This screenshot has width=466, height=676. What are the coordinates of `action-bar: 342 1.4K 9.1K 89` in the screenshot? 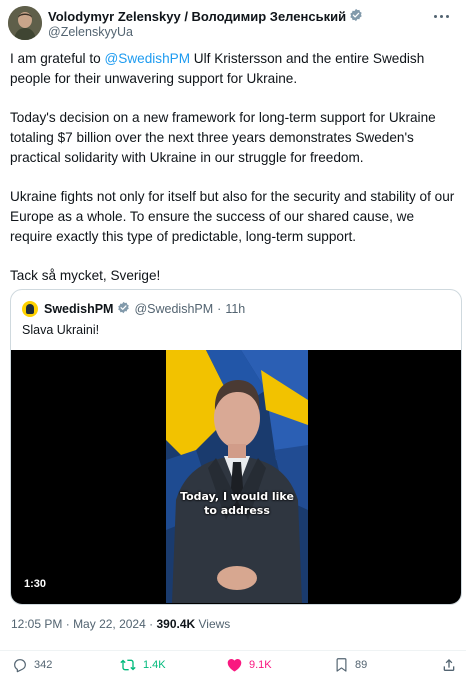 It's located at (233, 663).